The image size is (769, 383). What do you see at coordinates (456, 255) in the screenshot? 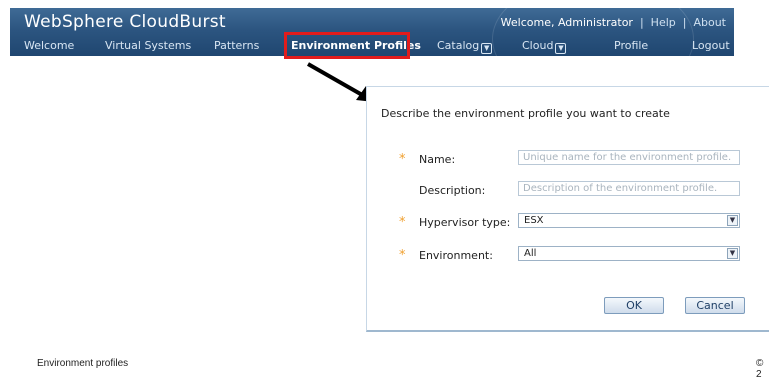
I see `environment-label: Environment:` at bounding box center [456, 255].